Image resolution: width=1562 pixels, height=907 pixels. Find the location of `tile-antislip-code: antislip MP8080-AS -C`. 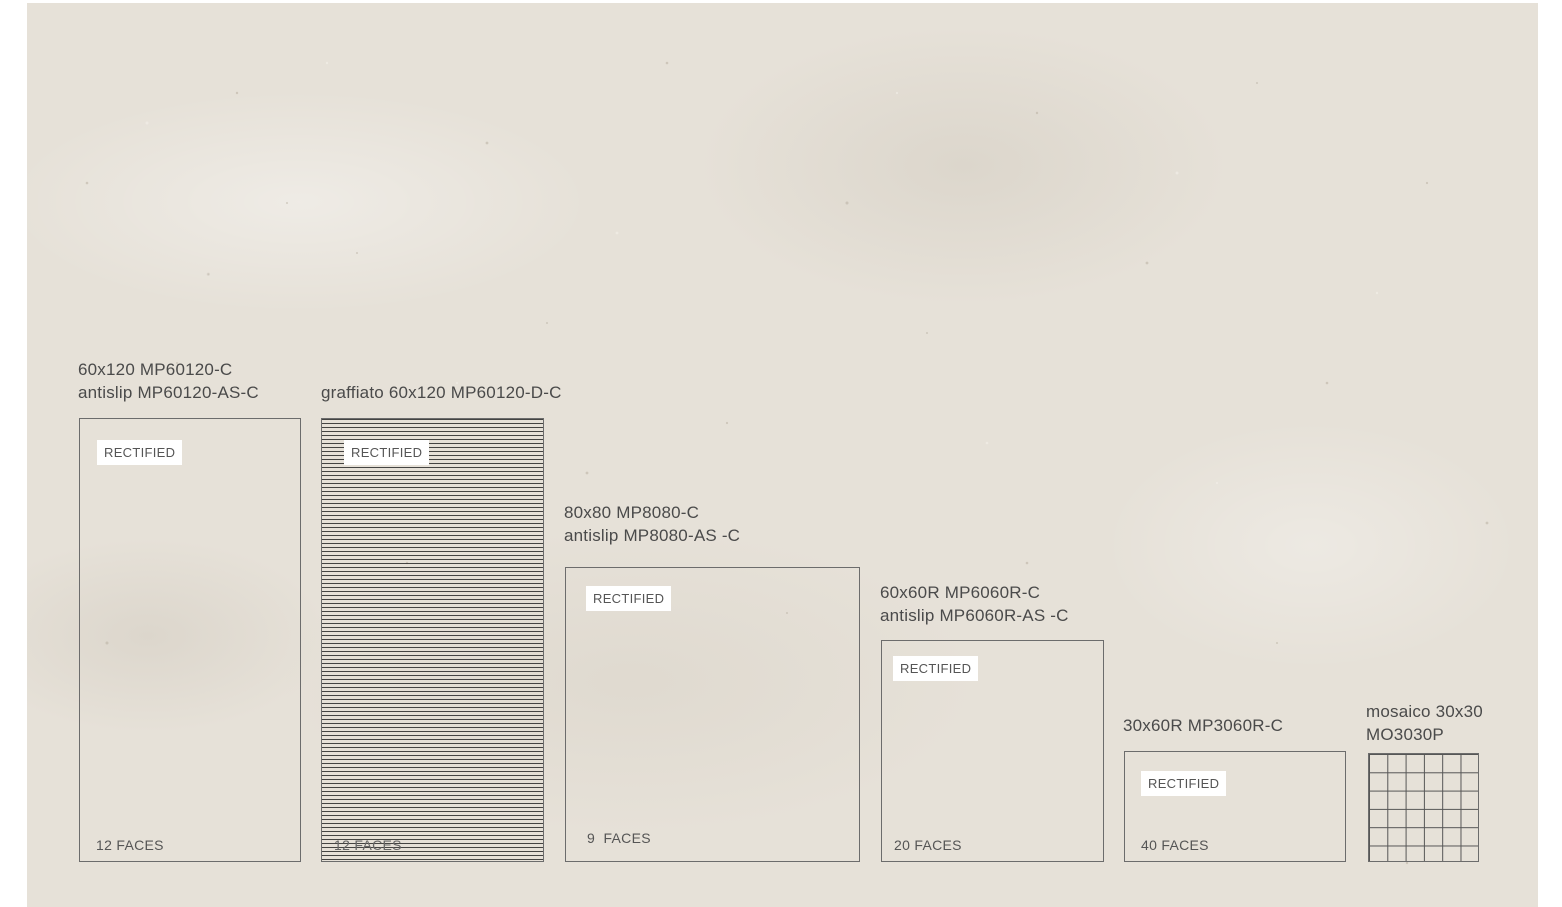

tile-antislip-code: antislip MP8080-AS -C is located at coordinates (652, 535).